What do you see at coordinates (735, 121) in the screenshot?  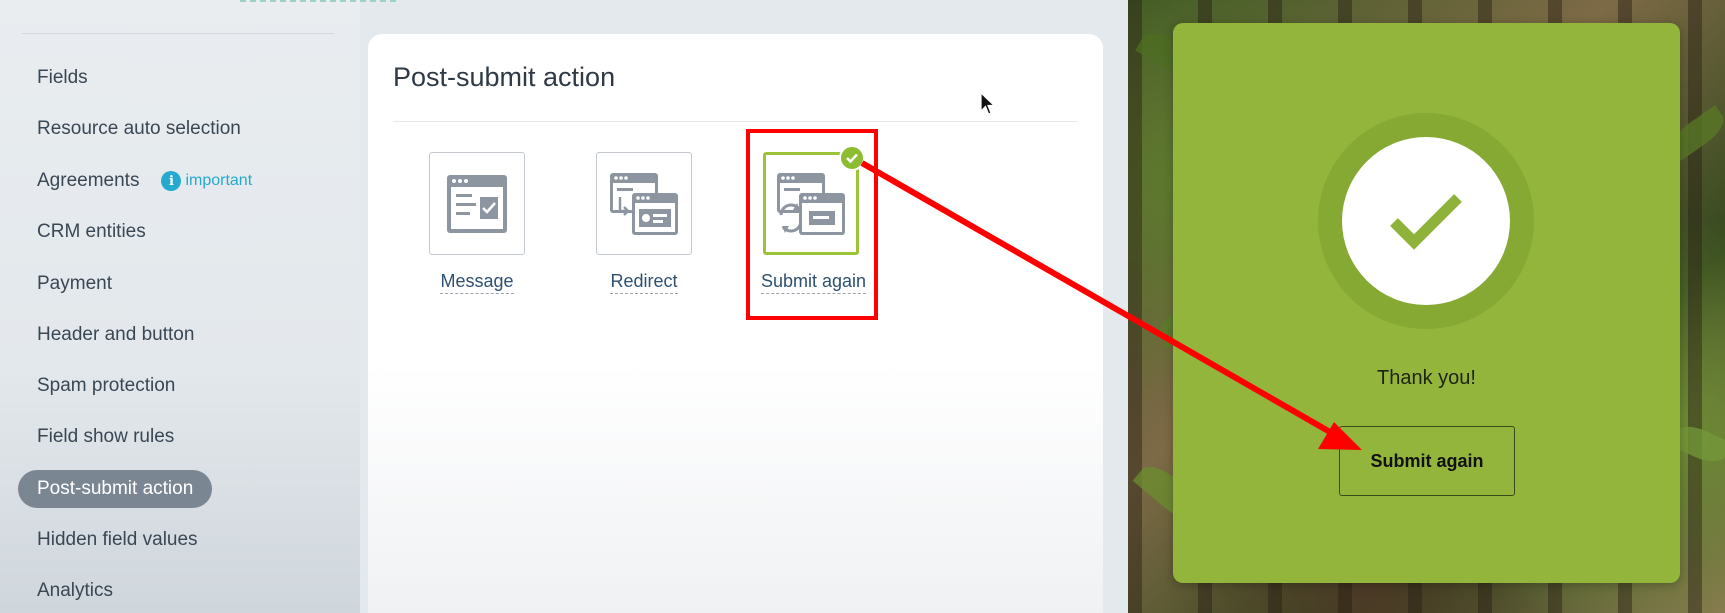 I see `title-divider` at bounding box center [735, 121].